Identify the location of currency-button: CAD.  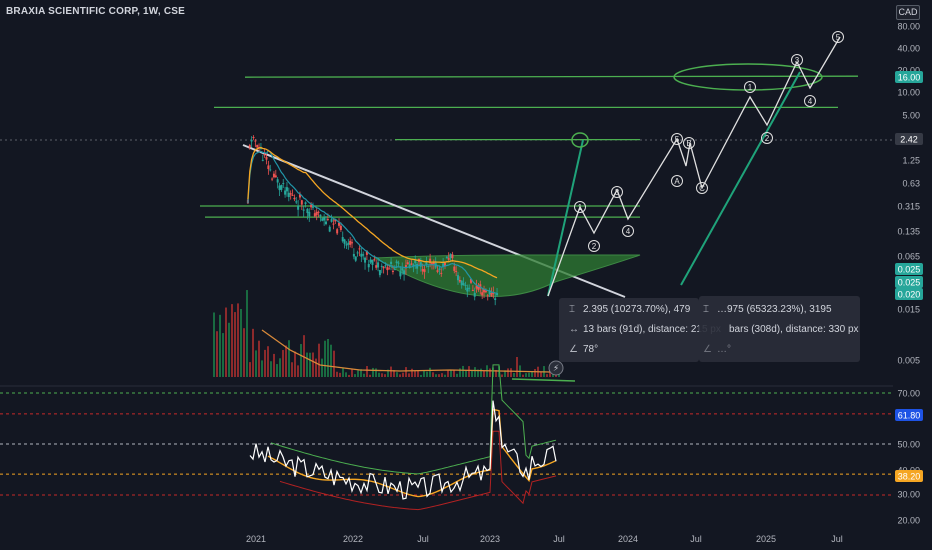
(908, 12).